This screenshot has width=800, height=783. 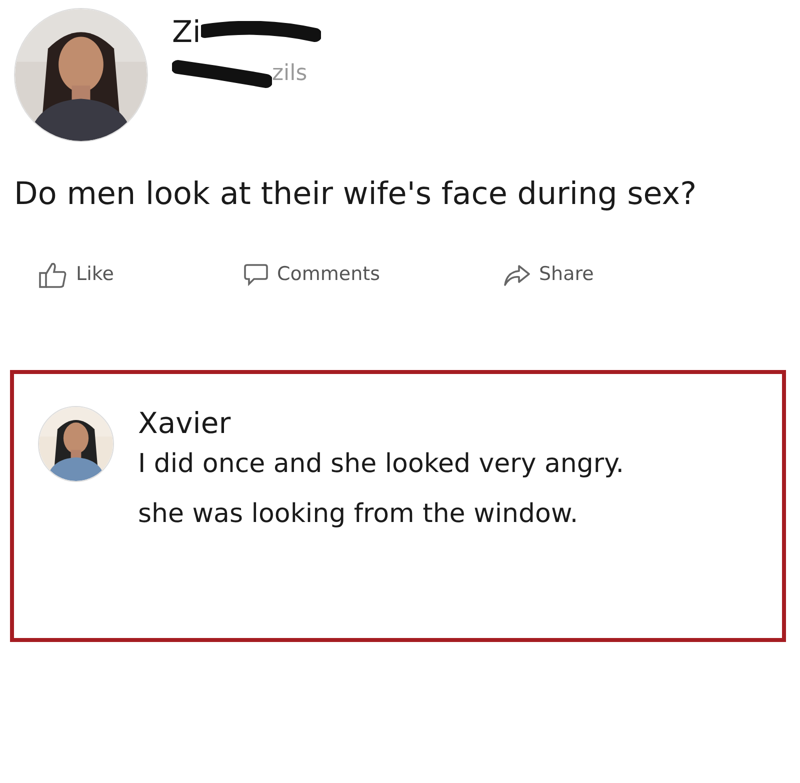 I want to click on like-button: Like, so click(x=140, y=275).